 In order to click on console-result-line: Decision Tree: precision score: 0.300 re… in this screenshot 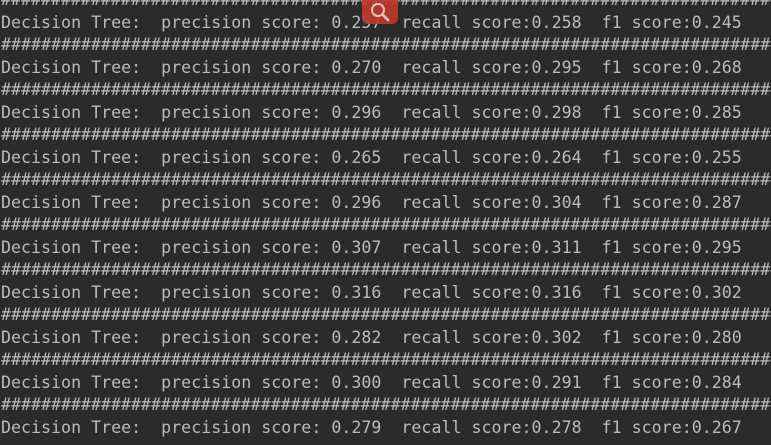, I will do `click(371, 382)`.